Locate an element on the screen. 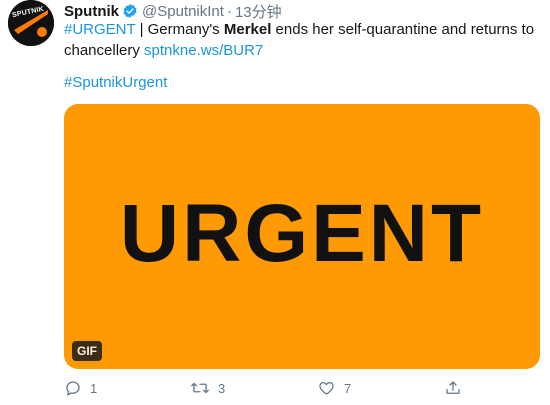 The width and height of the screenshot is (550, 405). gif-badge: GIF is located at coordinates (87, 351).